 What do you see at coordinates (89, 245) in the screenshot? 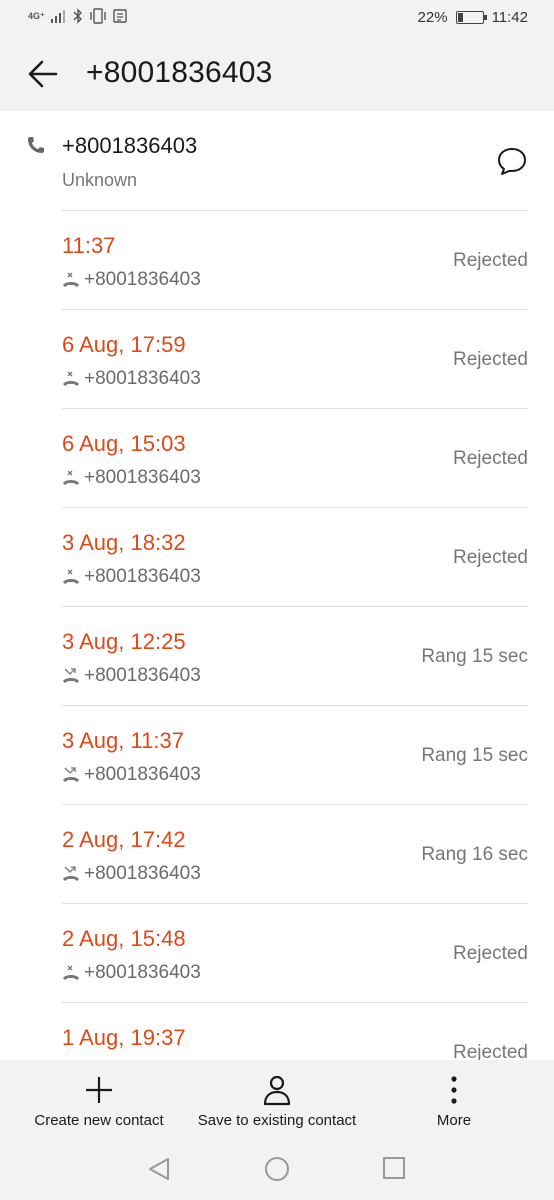
I see `call-time: 11:37` at bounding box center [89, 245].